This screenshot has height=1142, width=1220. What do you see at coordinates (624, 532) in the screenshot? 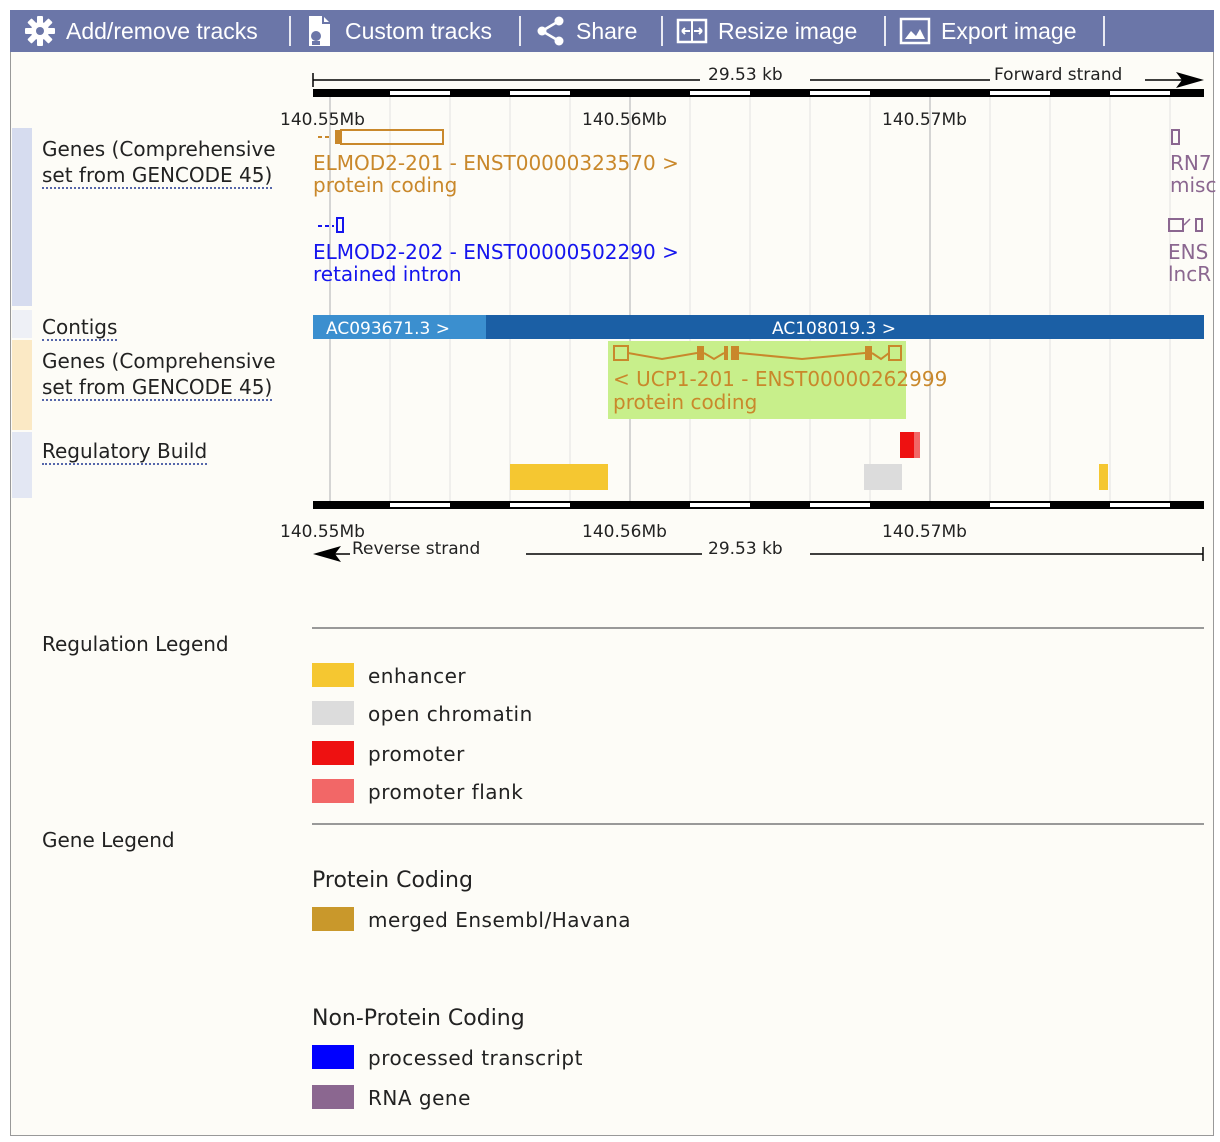
I see `bottom-tick-label: 140.56Mb` at bounding box center [624, 532].